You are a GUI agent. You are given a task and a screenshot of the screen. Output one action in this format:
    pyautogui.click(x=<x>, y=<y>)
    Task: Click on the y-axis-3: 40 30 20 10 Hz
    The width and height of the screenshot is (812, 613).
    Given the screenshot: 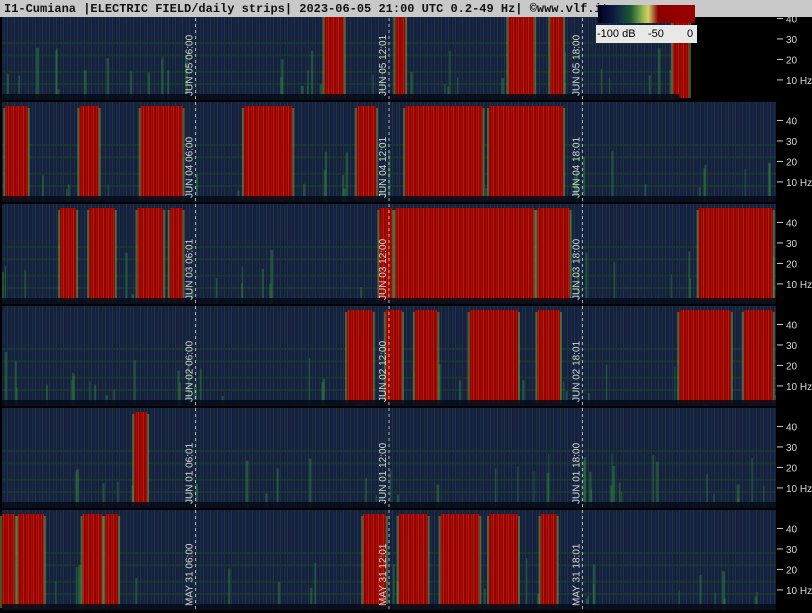 What is the action you would take?
    pyautogui.click(x=794, y=356)
    